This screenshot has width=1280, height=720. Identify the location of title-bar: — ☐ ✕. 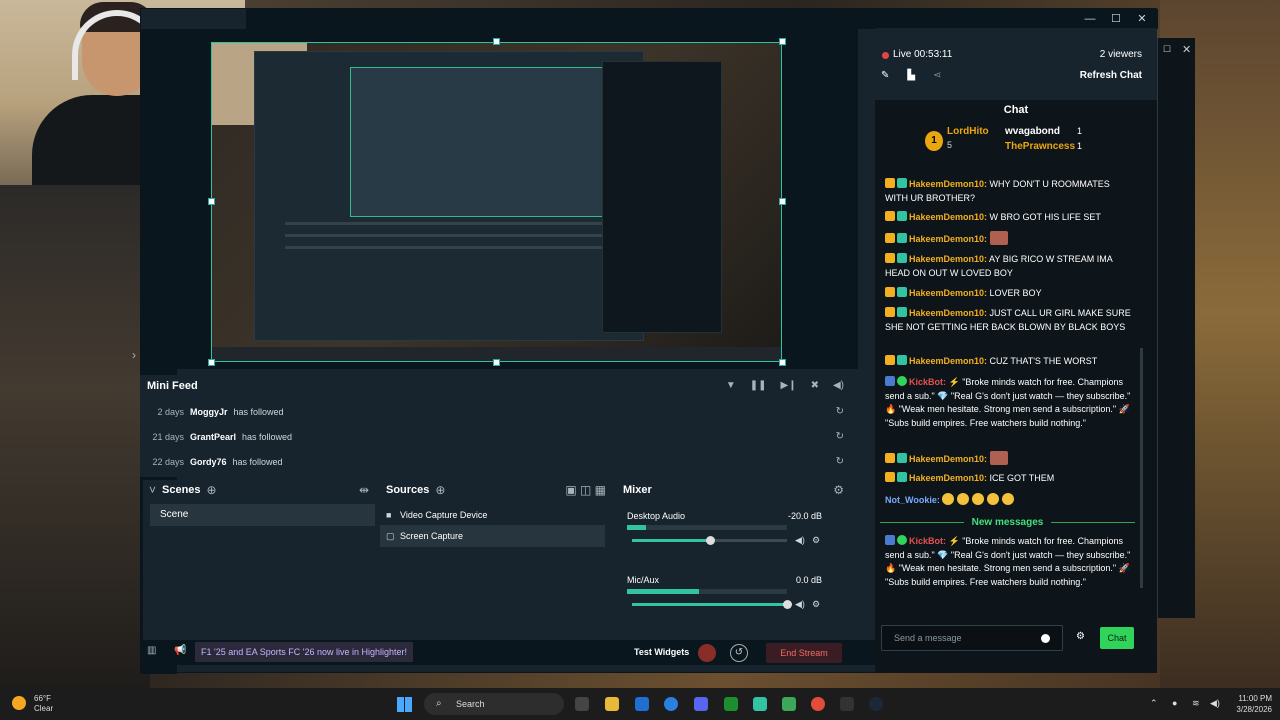
(702, 19).